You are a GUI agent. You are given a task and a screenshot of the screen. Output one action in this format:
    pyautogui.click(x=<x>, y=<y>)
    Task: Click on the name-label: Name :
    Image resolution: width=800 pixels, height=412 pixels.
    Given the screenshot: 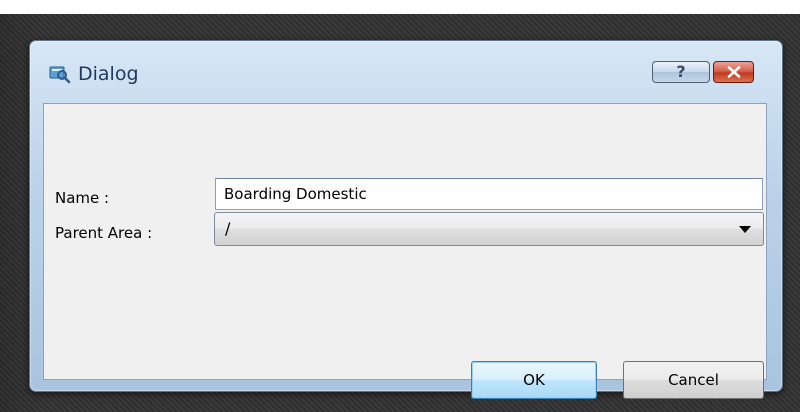 What is the action you would take?
    pyautogui.click(x=82, y=198)
    